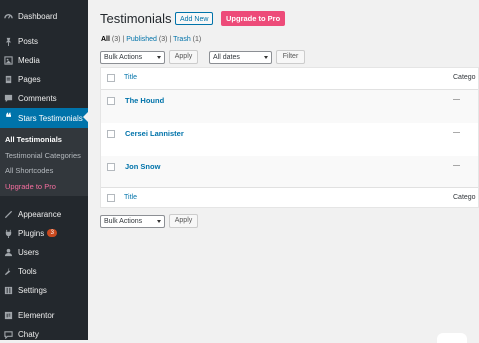  I want to click on column-category-footer: Catego, so click(464, 197).